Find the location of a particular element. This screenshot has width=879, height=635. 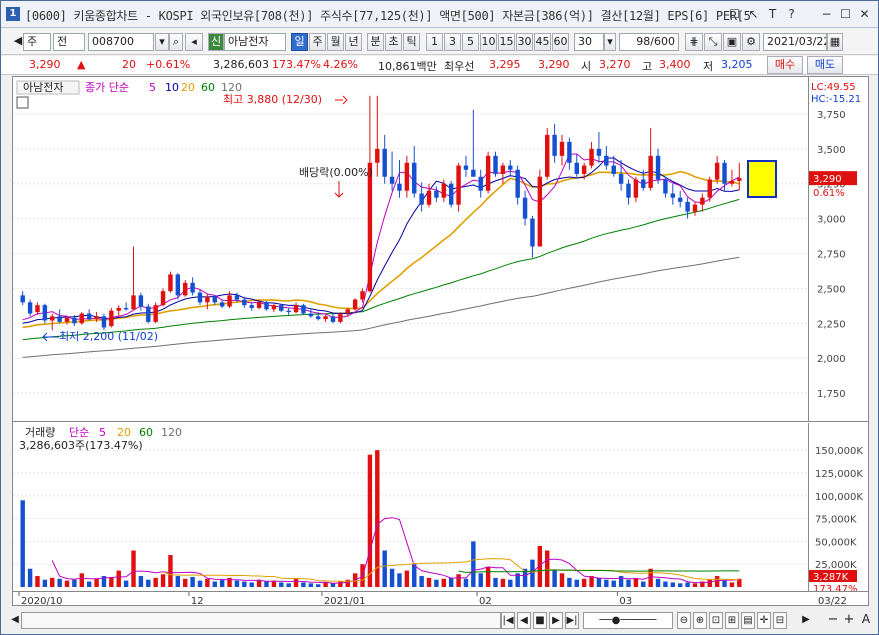

text-icon: T is located at coordinates (772, 14).